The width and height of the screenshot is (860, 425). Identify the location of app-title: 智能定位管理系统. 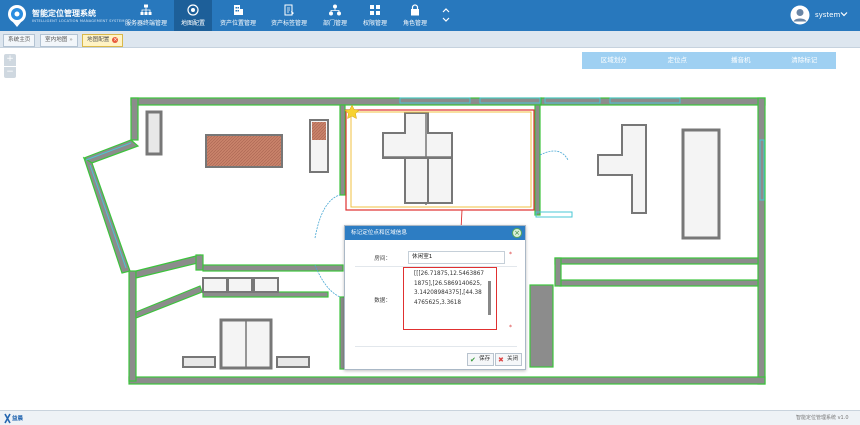
(64, 13).